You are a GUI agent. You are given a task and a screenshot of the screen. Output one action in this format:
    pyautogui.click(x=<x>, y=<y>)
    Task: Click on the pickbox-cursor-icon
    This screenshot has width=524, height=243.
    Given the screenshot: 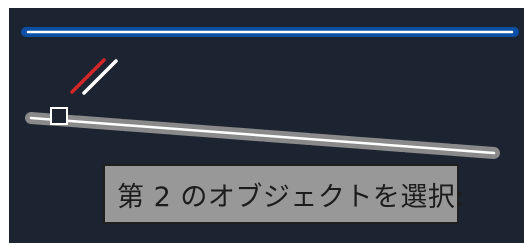 What is the action you would take?
    pyautogui.click(x=59, y=116)
    